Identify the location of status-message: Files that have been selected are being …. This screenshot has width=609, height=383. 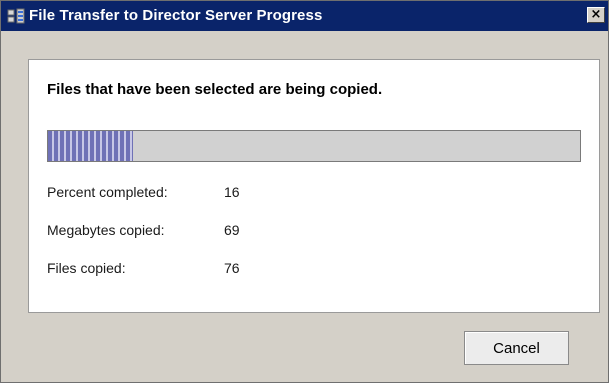
(215, 89).